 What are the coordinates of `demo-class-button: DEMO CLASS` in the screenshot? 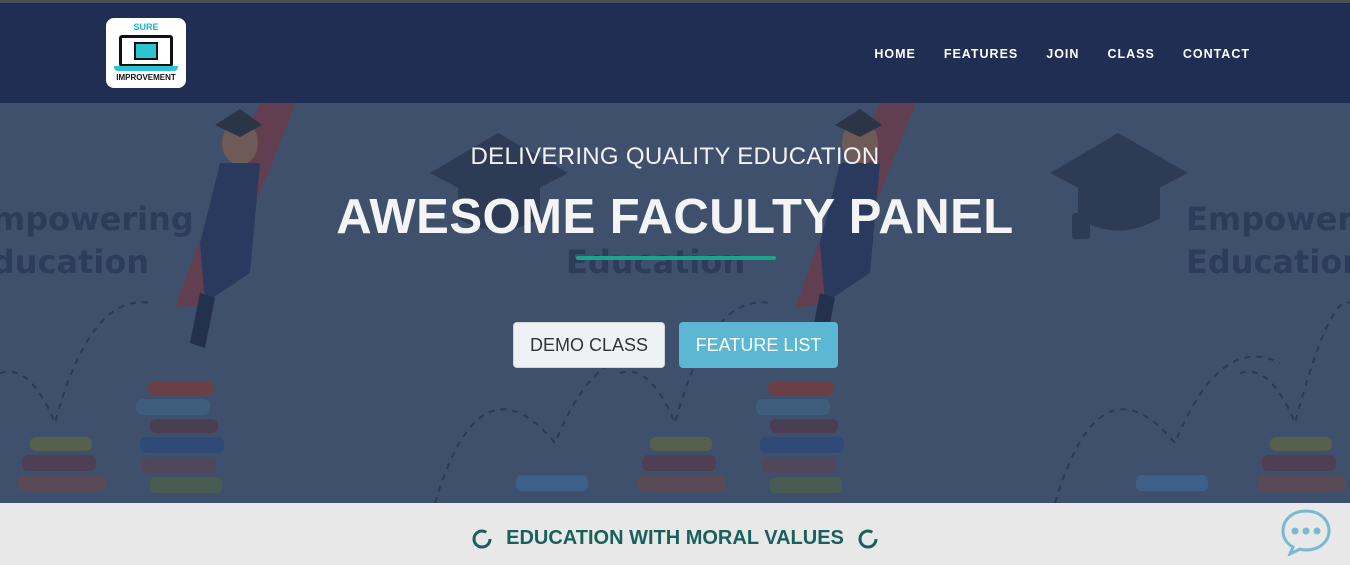 It's located at (589, 345).